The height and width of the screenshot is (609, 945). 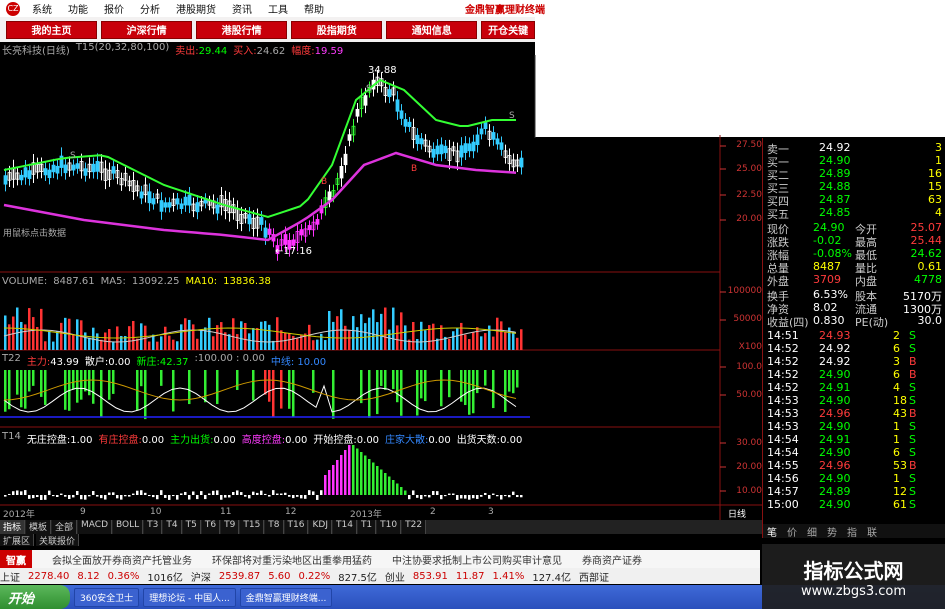 What do you see at coordinates (314, 8) in the screenshot?
I see `menu-help: 帮助` at bounding box center [314, 8].